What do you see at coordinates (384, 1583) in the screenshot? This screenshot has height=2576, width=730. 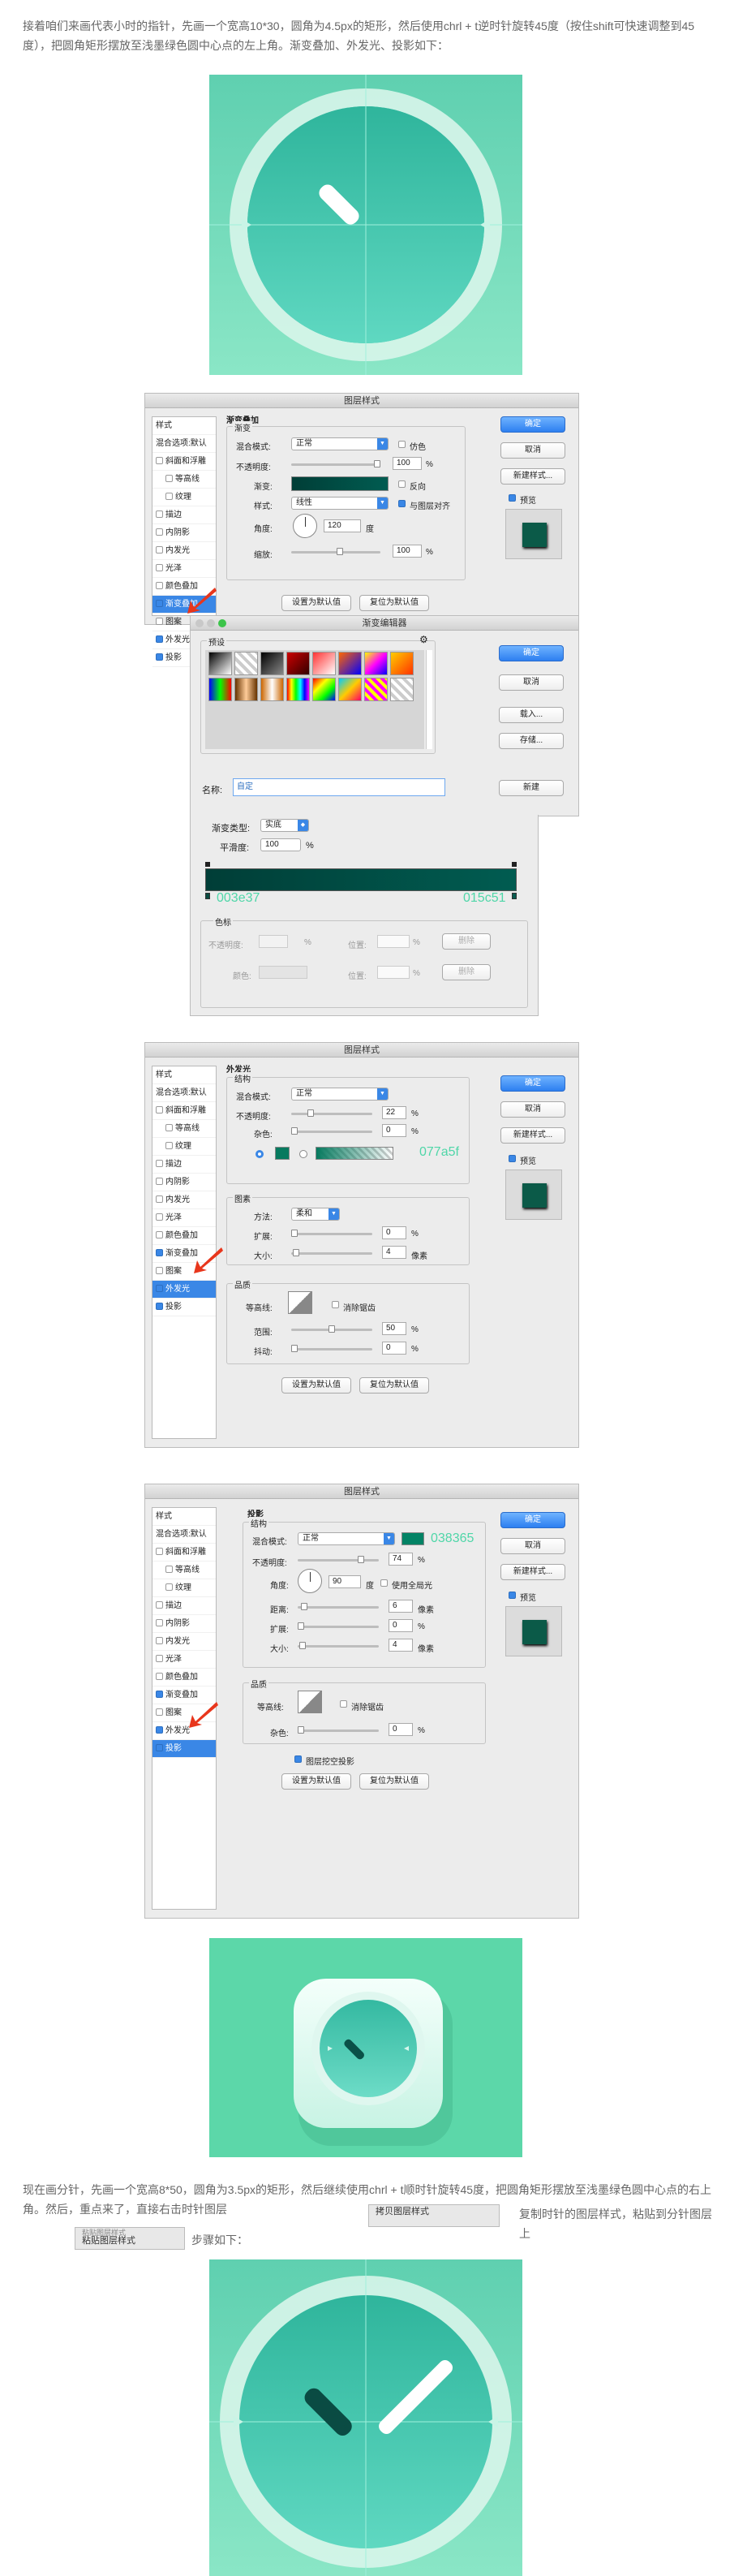 I see `global-light-checkbox` at bounding box center [384, 1583].